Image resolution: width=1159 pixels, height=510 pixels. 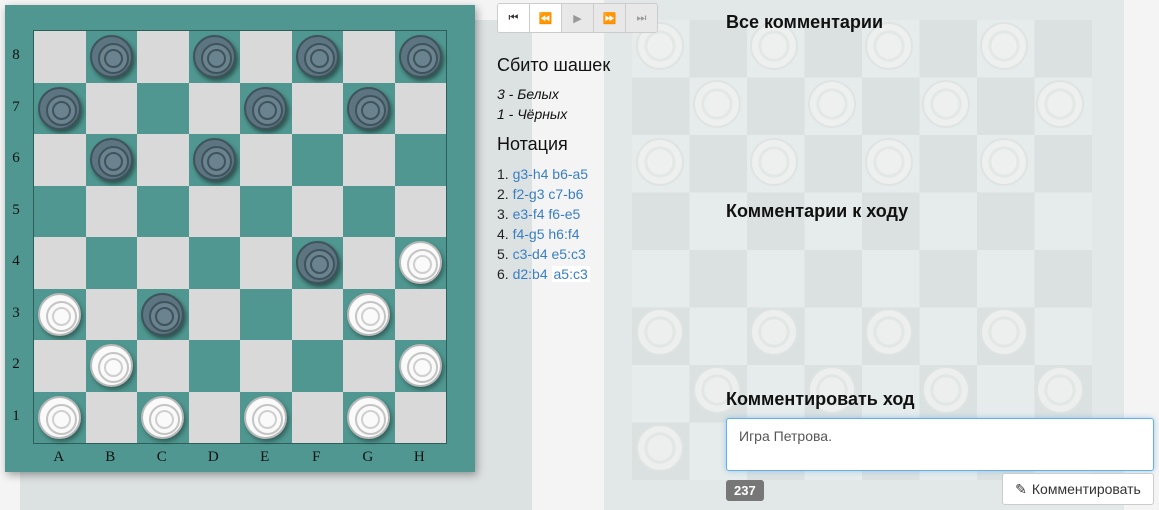 I want to click on square-f5, so click(x=317, y=211).